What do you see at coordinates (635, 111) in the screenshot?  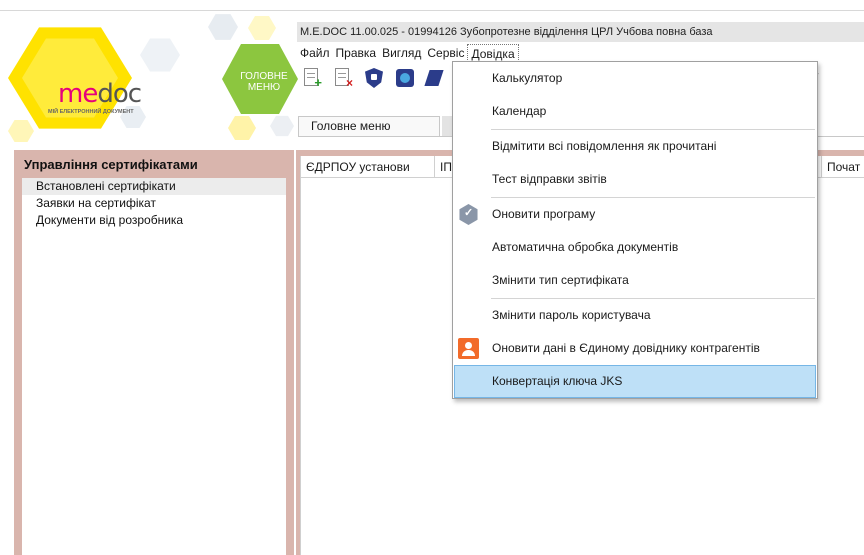 I see `menu-item-calendar: Календар` at bounding box center [635, 111].